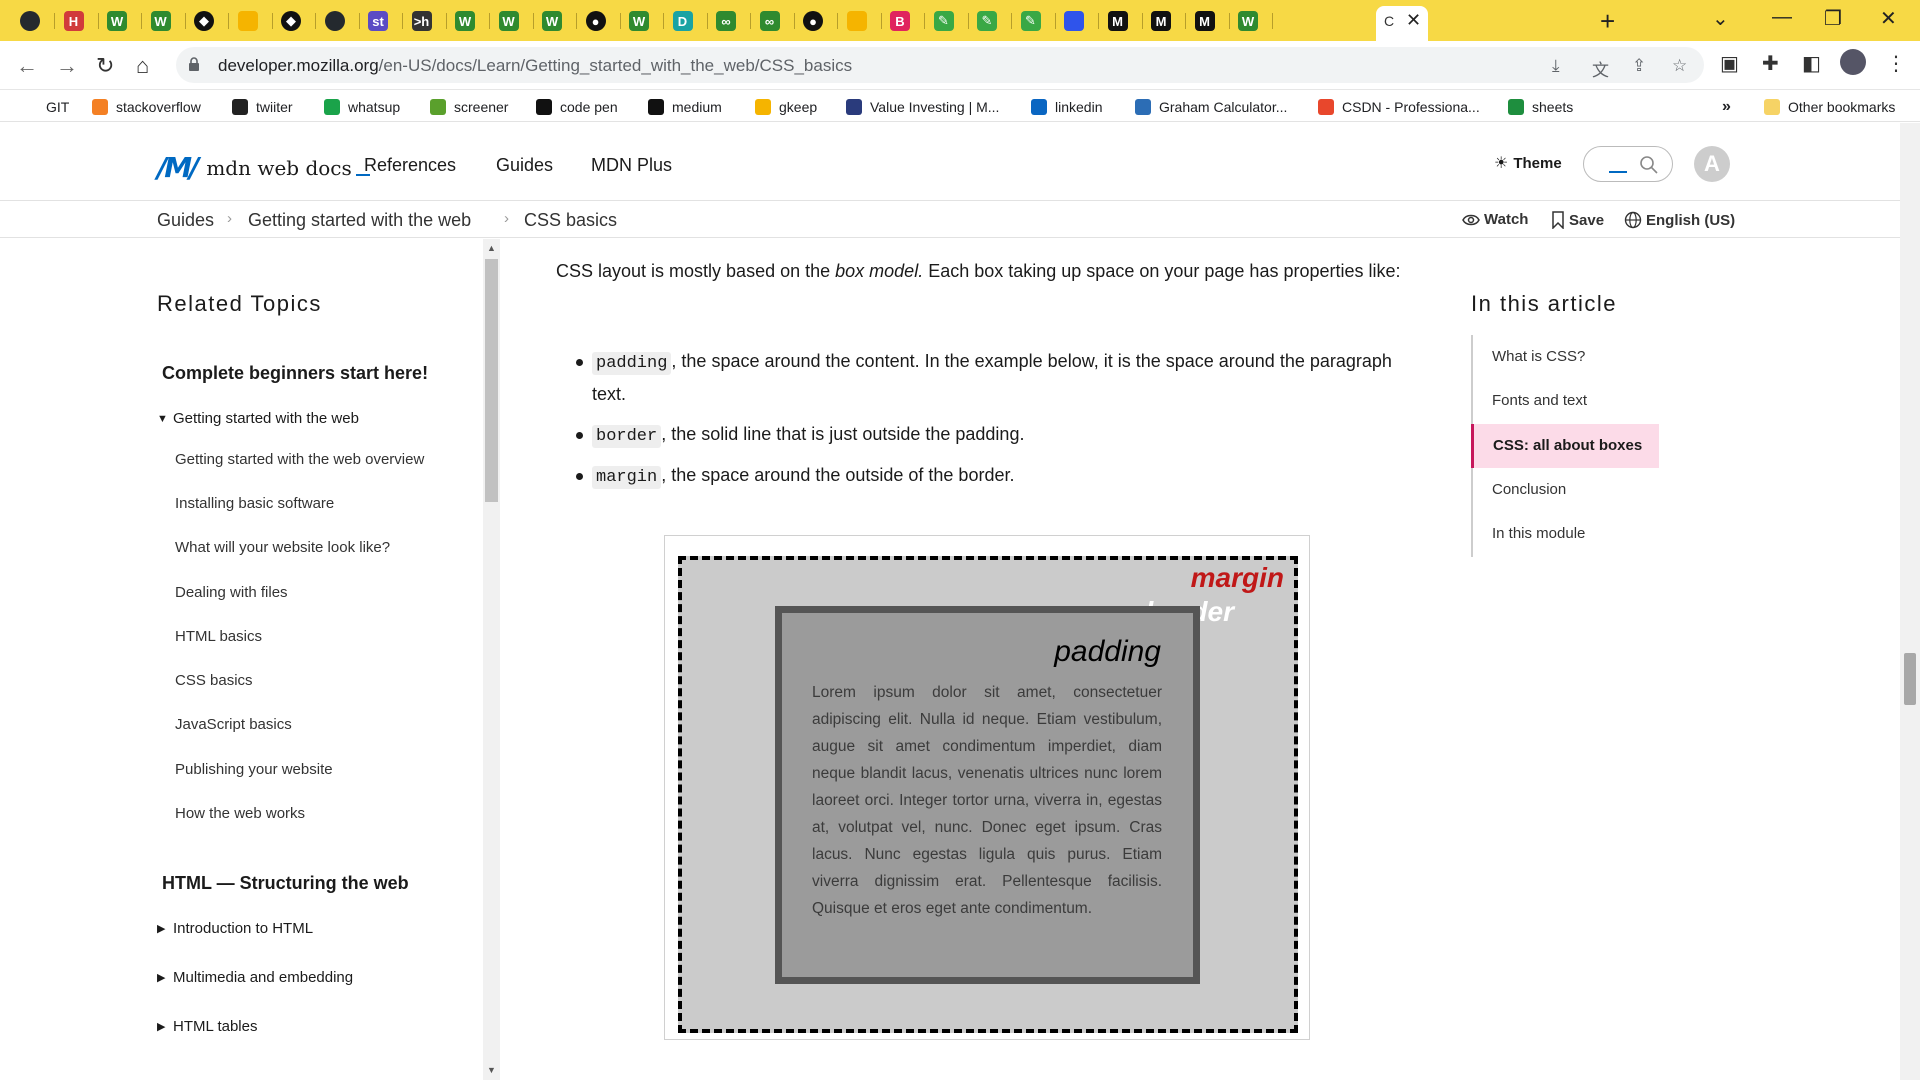 The height and width of the screenshot is (1080, 1920). What do you see at coordinates (1540, 107) in the screenshot?
I see `bookmark-item: sheets` at bounding box center [1540, 107].